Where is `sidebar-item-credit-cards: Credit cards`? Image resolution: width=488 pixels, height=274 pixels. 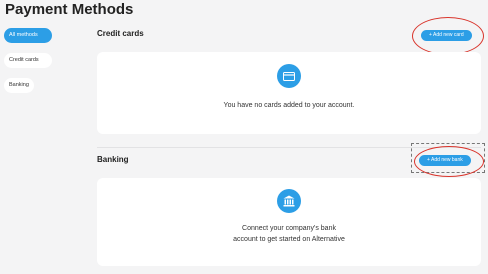
sidebar-item-credit-cards: Credit cards is located at coordinates (28, 60).